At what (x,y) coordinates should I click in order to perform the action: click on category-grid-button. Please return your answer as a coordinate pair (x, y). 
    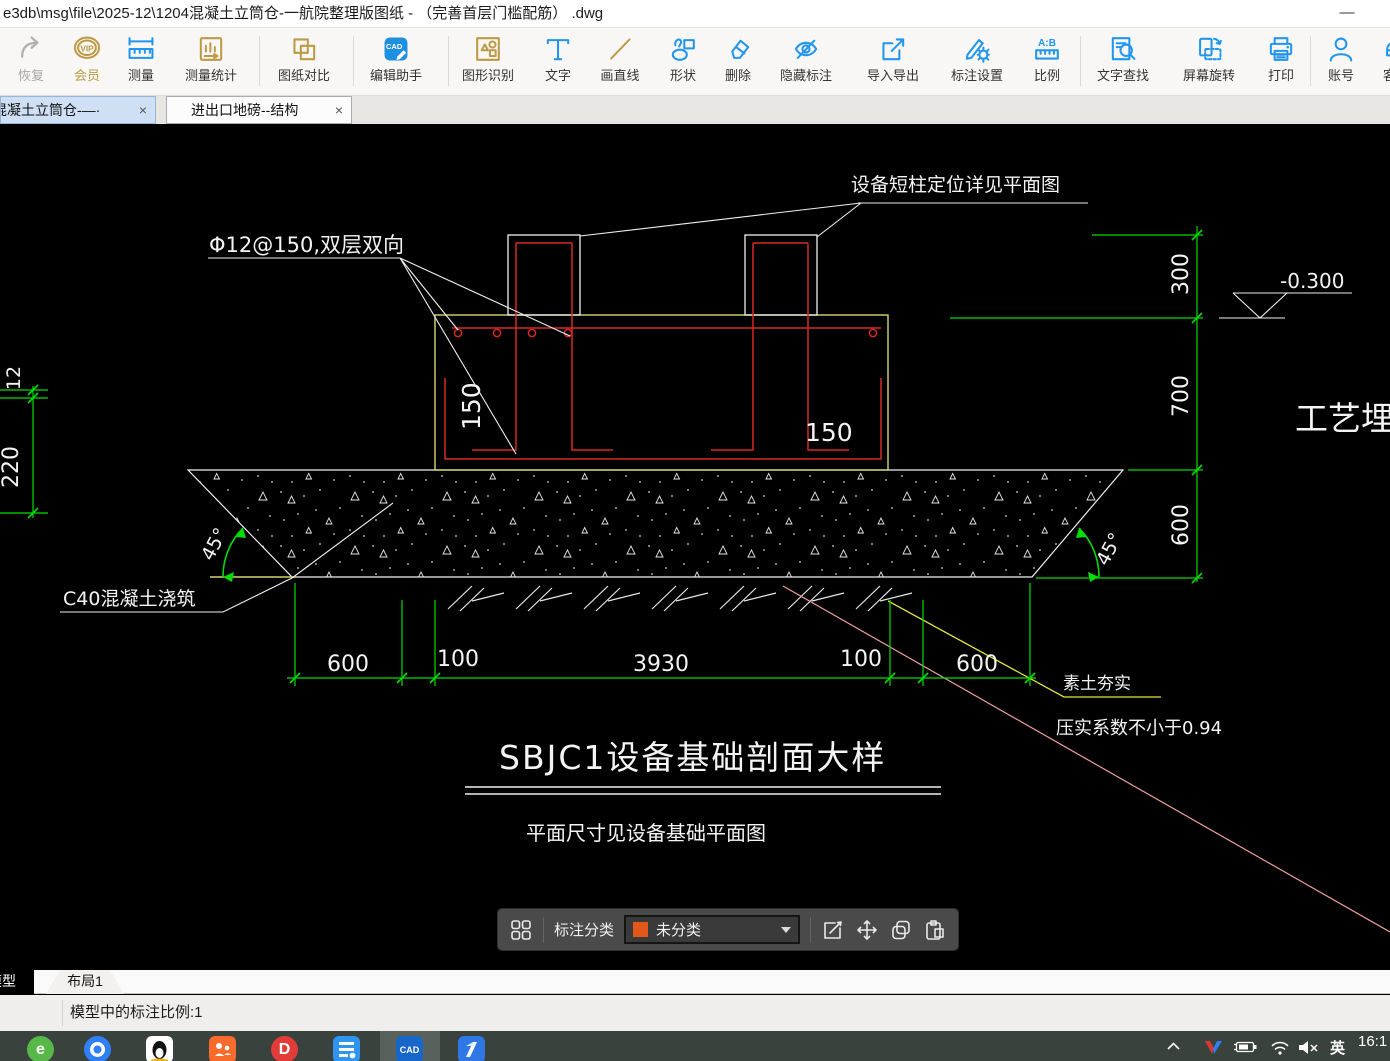
    Looking at the image, I should click on (521, 930).